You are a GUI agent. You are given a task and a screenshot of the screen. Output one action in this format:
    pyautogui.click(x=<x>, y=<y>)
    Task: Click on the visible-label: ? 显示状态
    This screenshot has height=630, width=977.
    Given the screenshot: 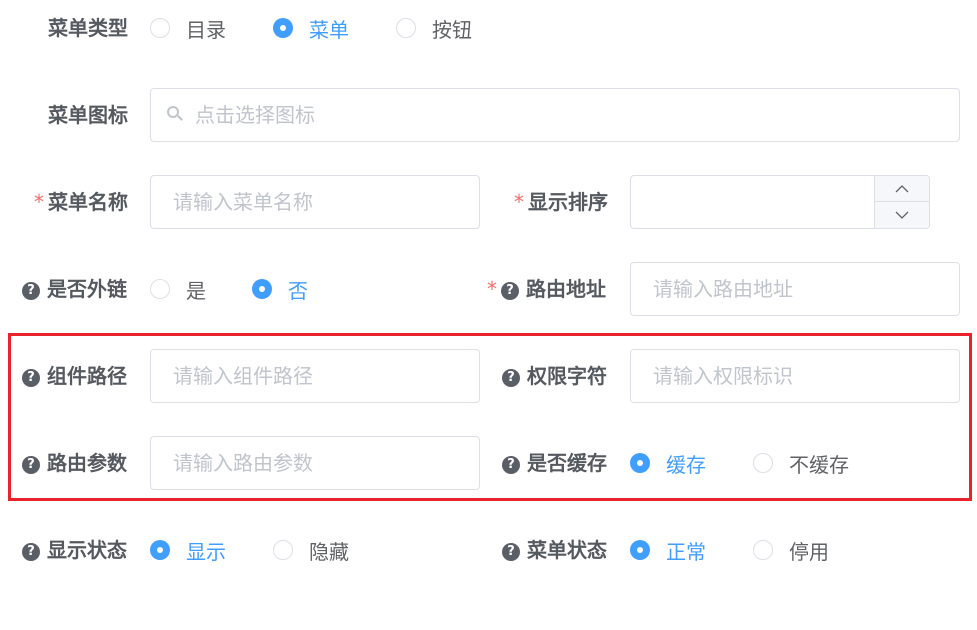 What is the action you would take?
    pyautogui.click(x=74, y=550)
    